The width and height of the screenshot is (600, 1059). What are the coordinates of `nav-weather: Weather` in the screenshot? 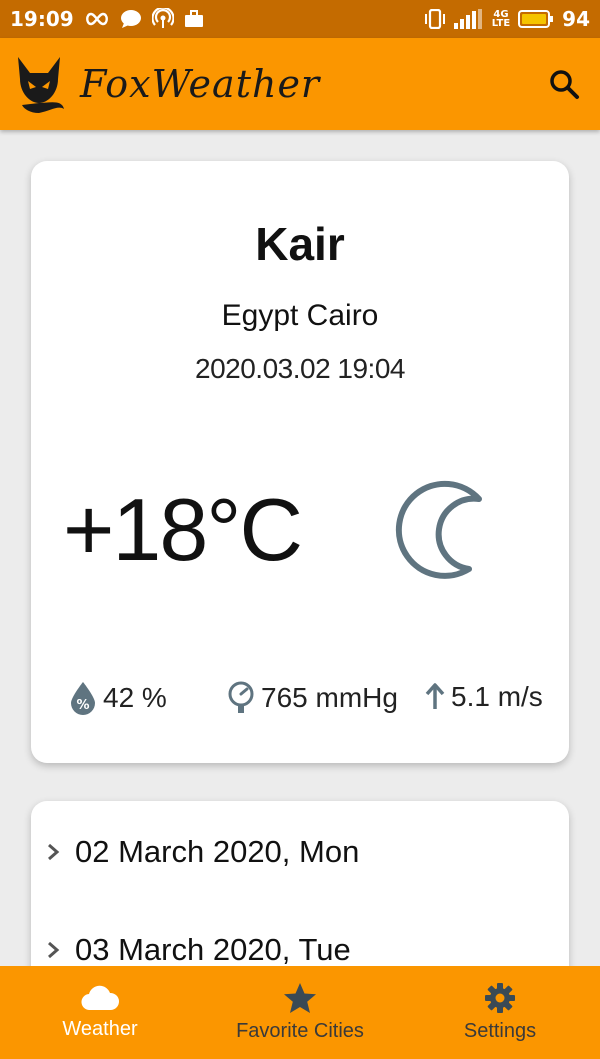 It's located at (100, 1012).